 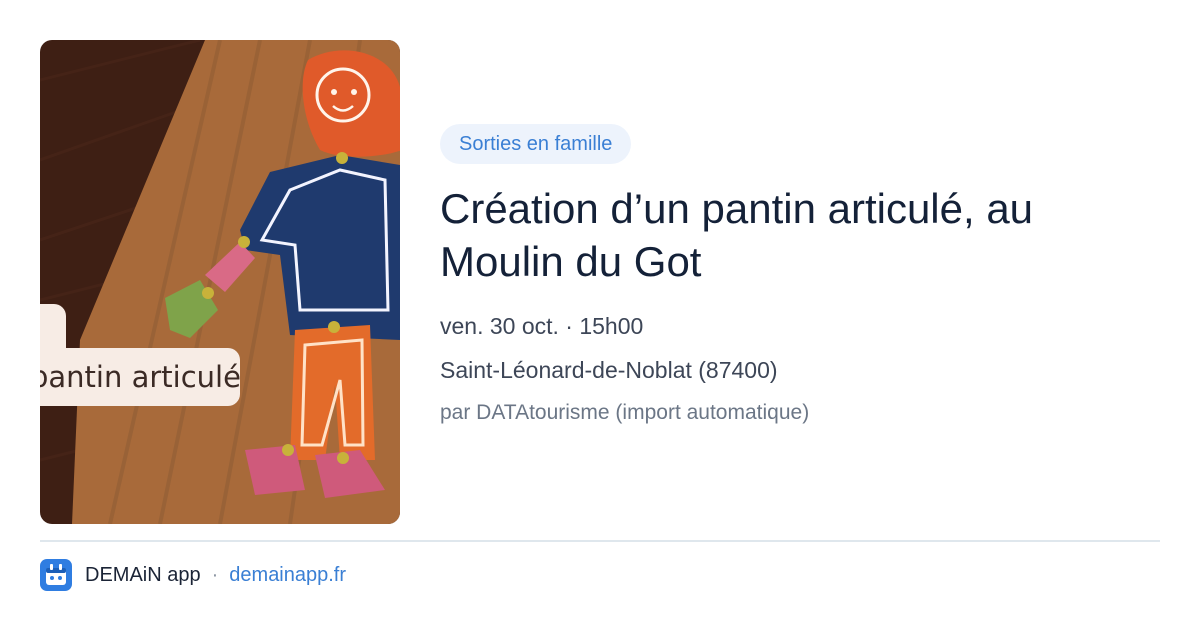 What do you see at coordinates (140, 377) in the screenshot?
I see `image-caption: pantin articulé` at bounding box center [140, 377].